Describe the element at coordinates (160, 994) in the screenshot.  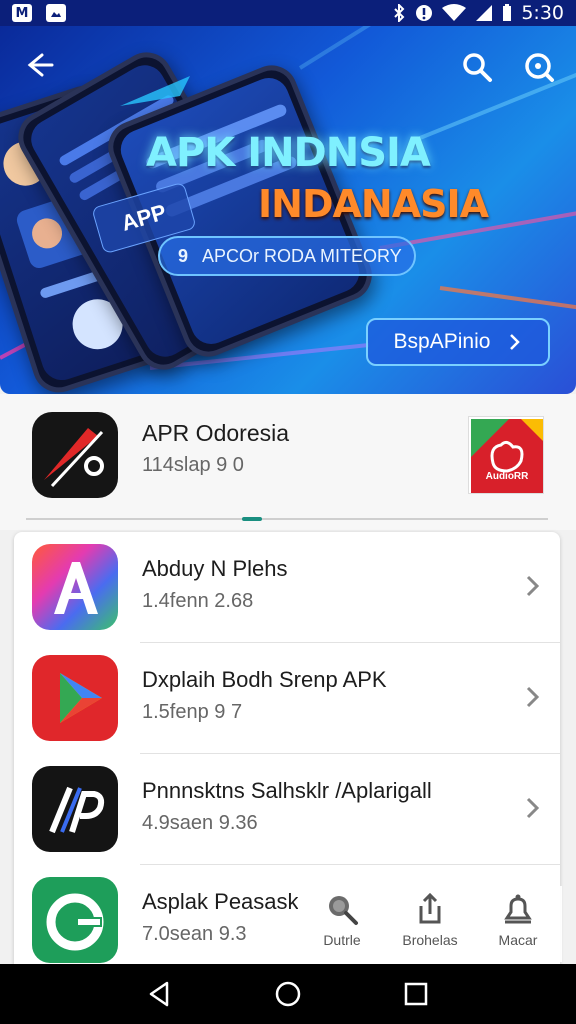
I see `back-icon` at that location.